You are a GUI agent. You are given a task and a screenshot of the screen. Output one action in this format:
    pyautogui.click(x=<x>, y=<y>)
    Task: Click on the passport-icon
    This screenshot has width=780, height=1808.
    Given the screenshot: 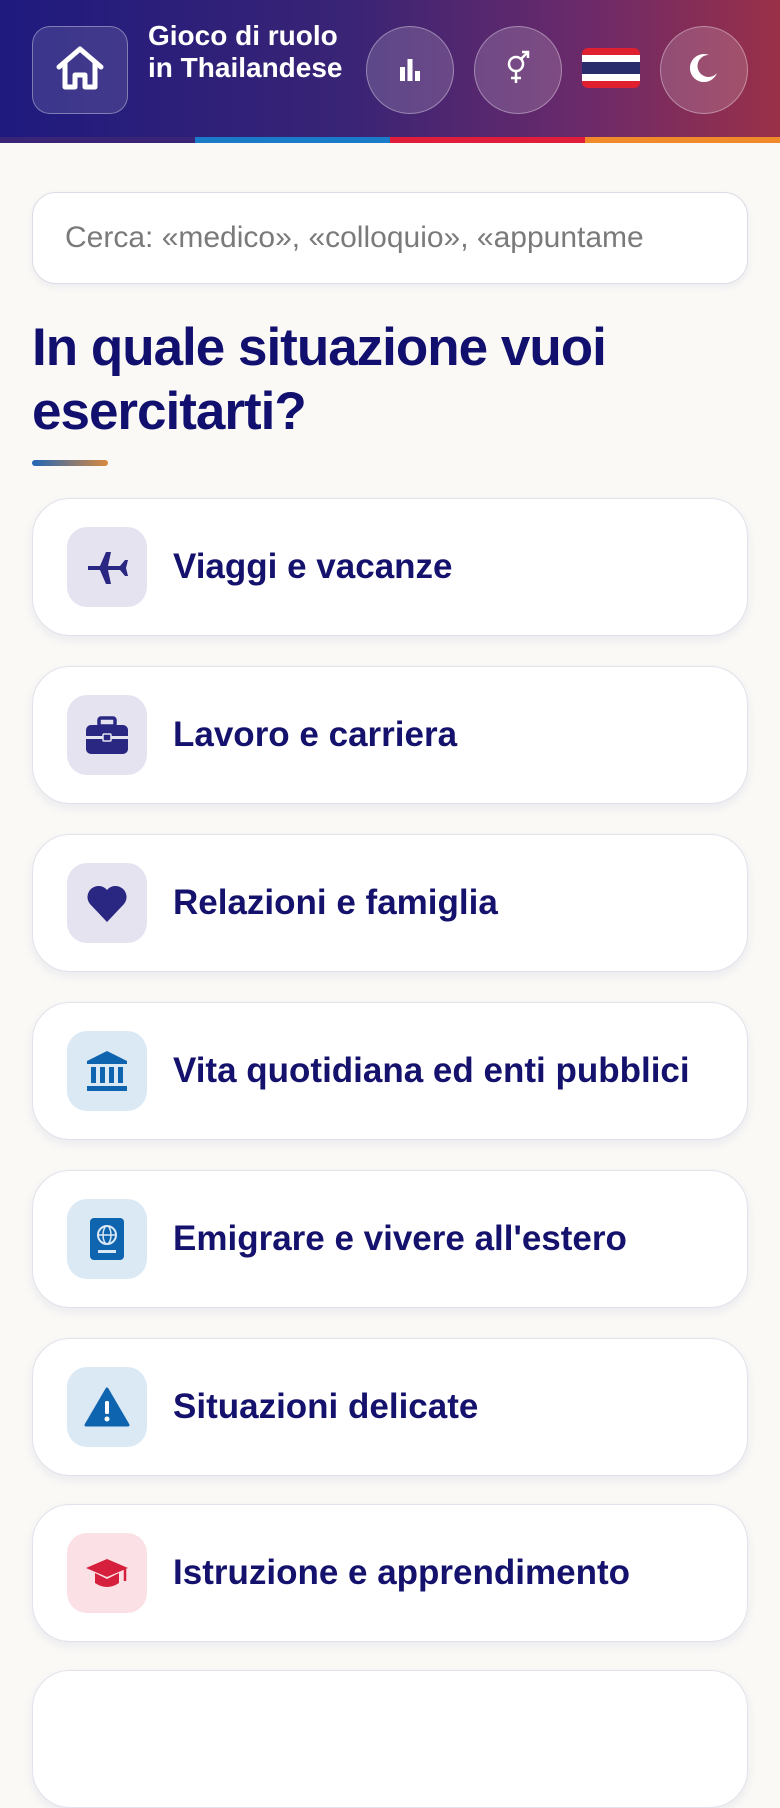 What is the action you would take?
    pyautogui.click(x=107, y=1239)
    